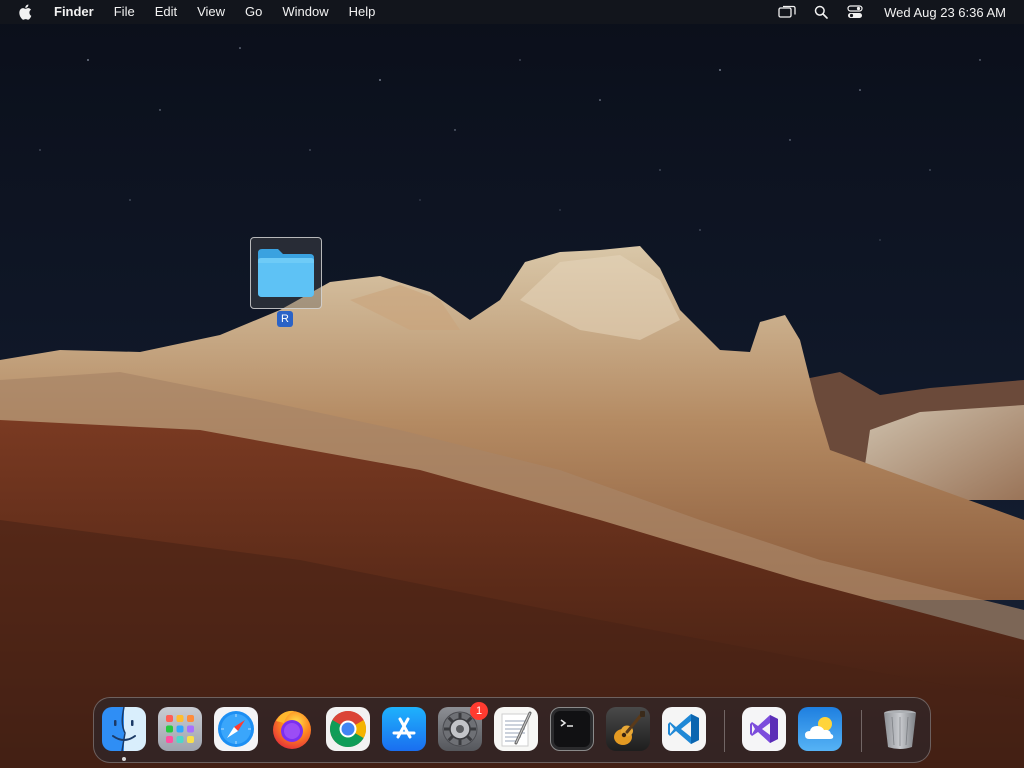 The height and width of the screenshot is (768, 1024). I want to click on dock-garageband, so click(628, 729).